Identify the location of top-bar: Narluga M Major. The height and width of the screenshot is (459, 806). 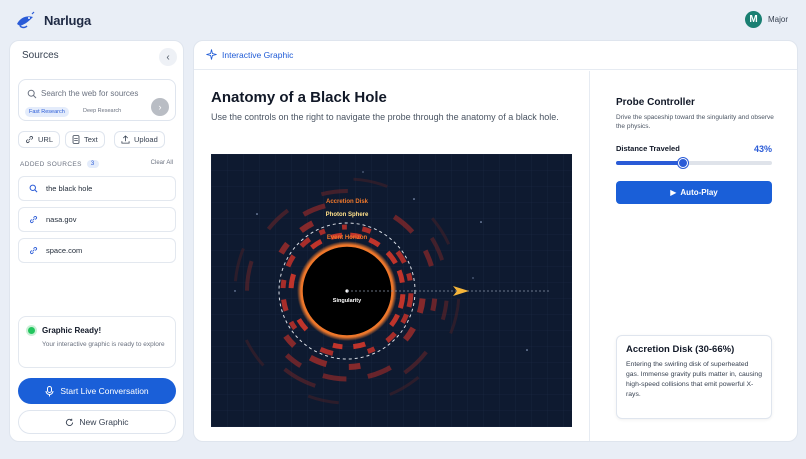
(403, 20).